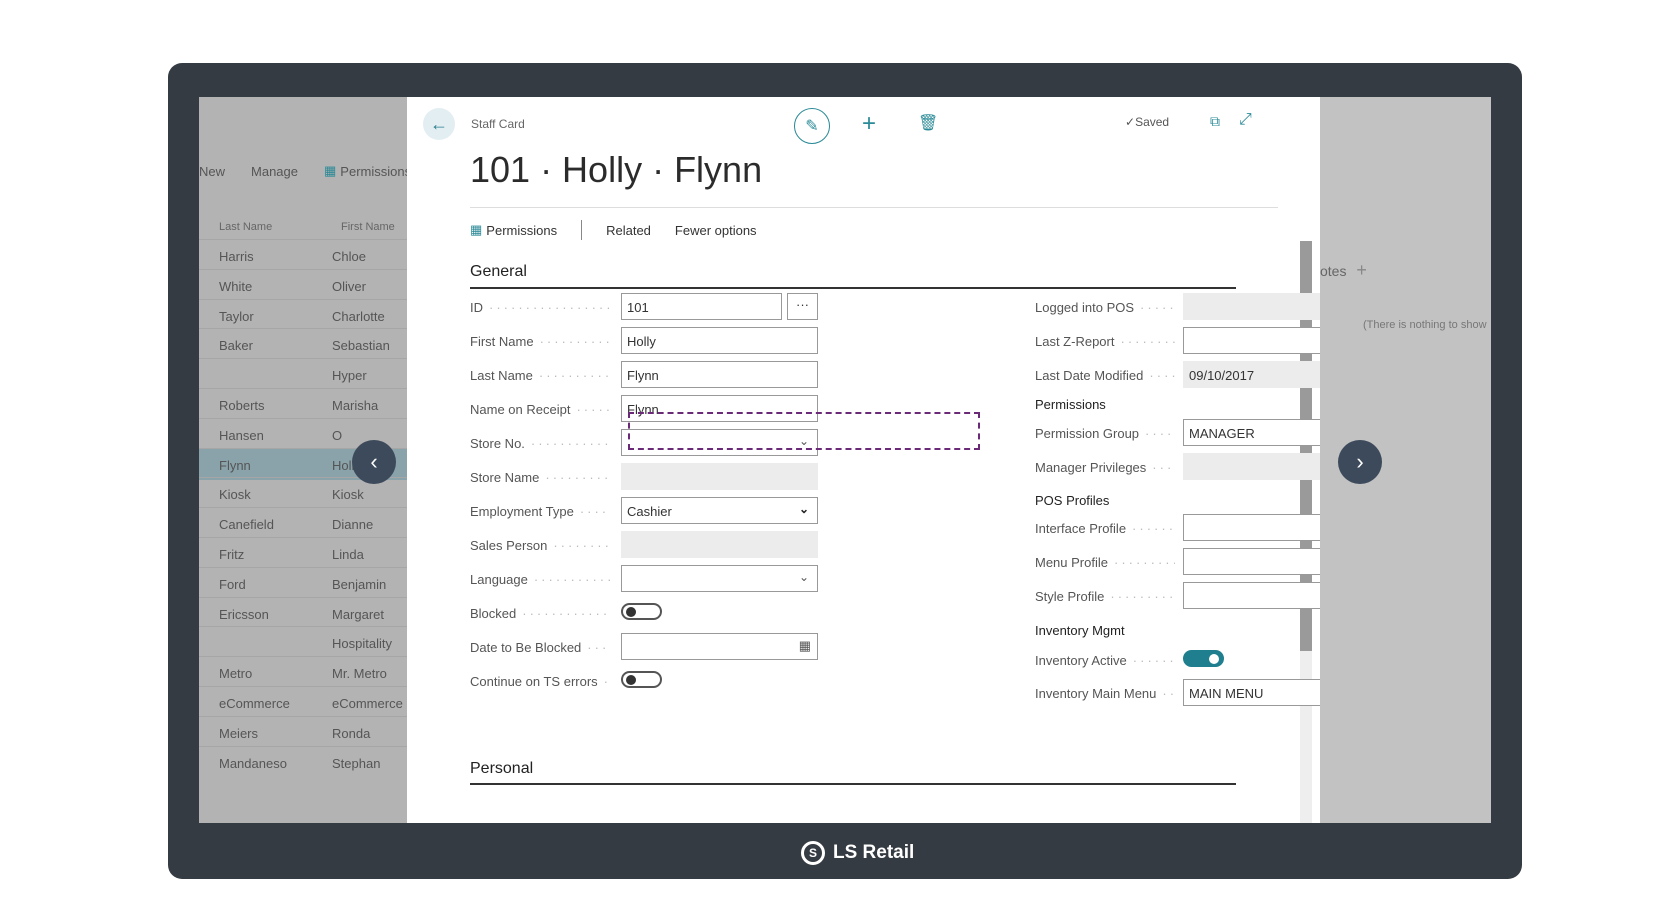 Image resolution: width=1680 pixels, height=902 pixels. I want to click on name-on-receipt-label-text: Name on Receipt, so click(520, 409).